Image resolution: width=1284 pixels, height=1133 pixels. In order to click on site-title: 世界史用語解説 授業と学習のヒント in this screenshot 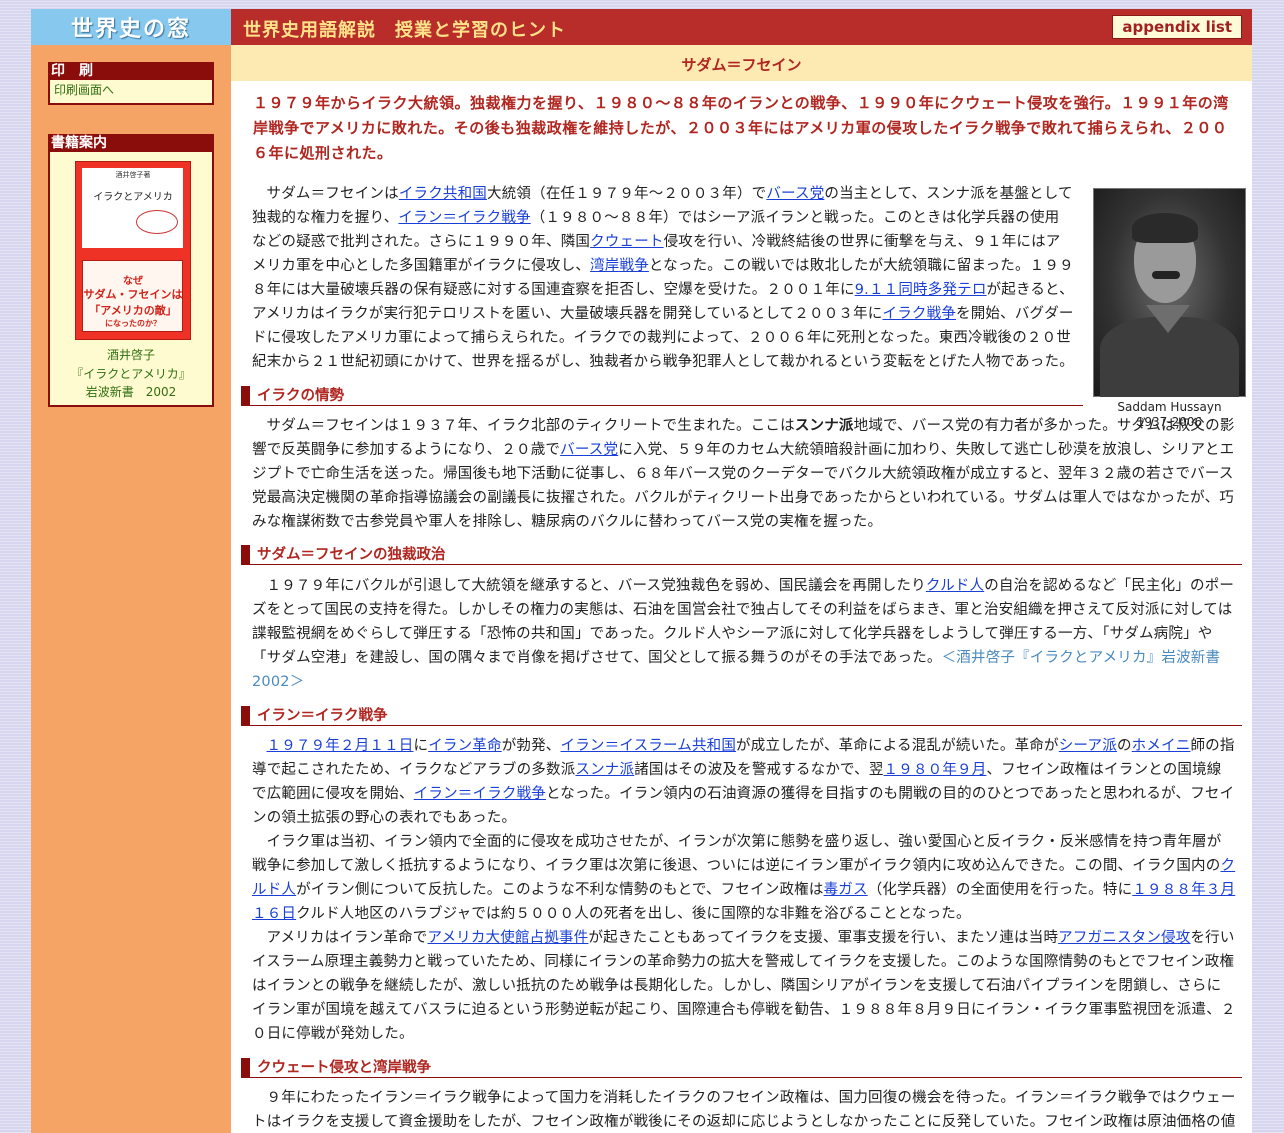, I will do `click(404, 30)`.